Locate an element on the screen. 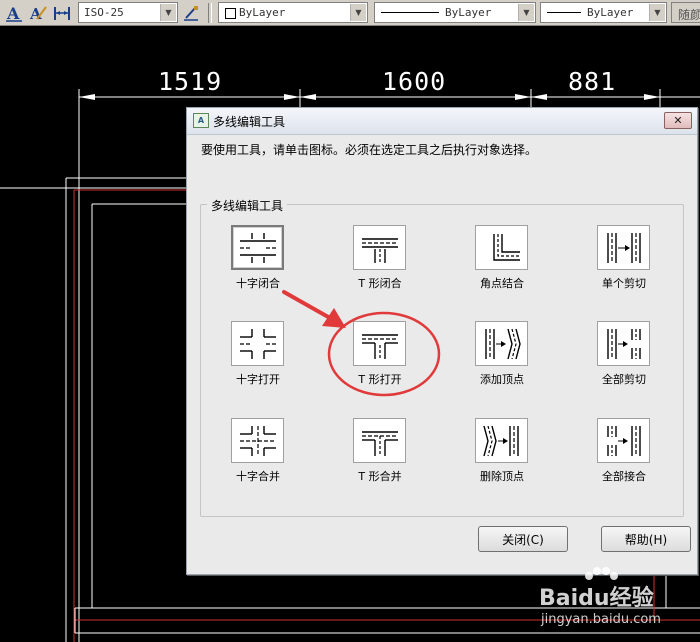 This screenshot has height=642, width=700. tool-cross-open: 十字打开 is located at coordinates (258, 363).